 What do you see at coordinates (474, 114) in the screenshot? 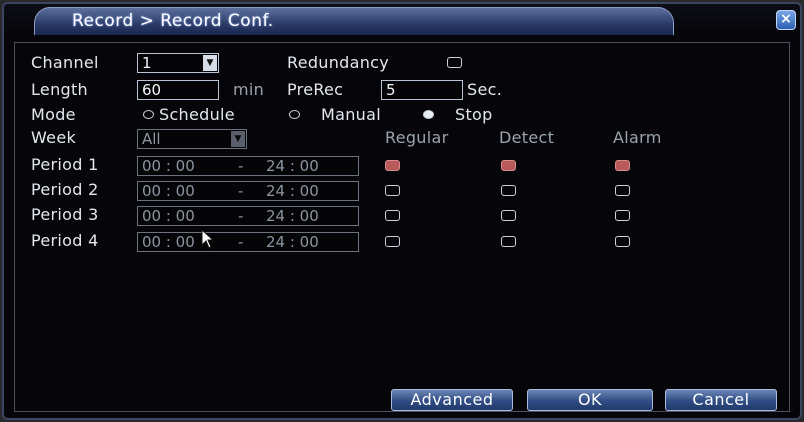
I see `mode-option-stop: Stop` at bounding box center [474, 114].